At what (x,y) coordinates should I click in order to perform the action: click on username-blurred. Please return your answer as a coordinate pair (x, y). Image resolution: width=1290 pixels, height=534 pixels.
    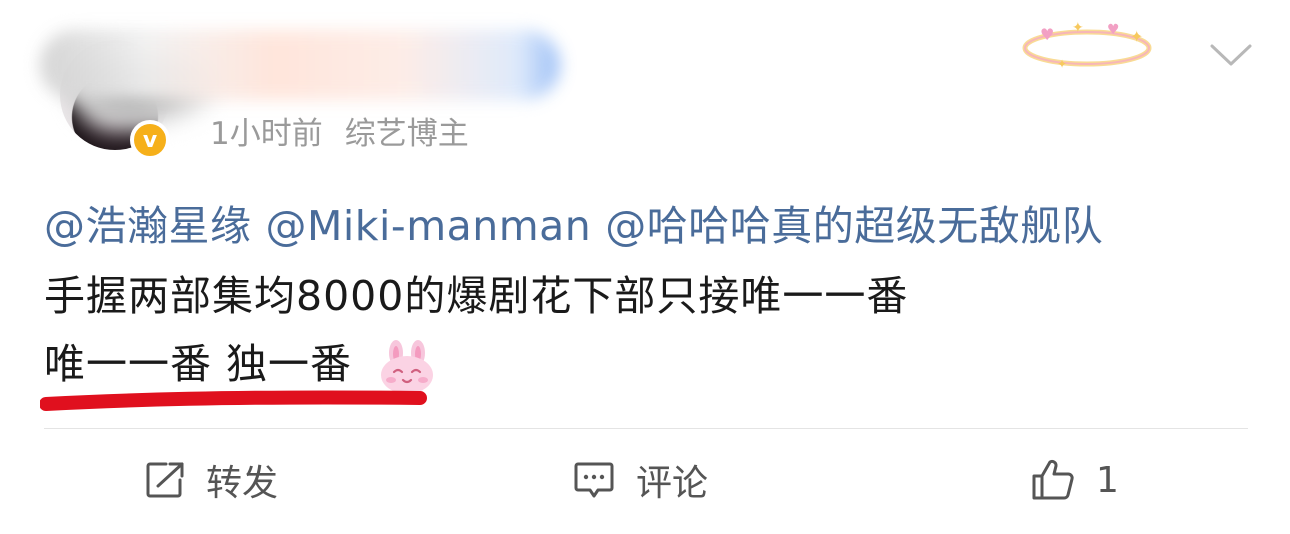
    Looking at the image, I should click on (300, 65).